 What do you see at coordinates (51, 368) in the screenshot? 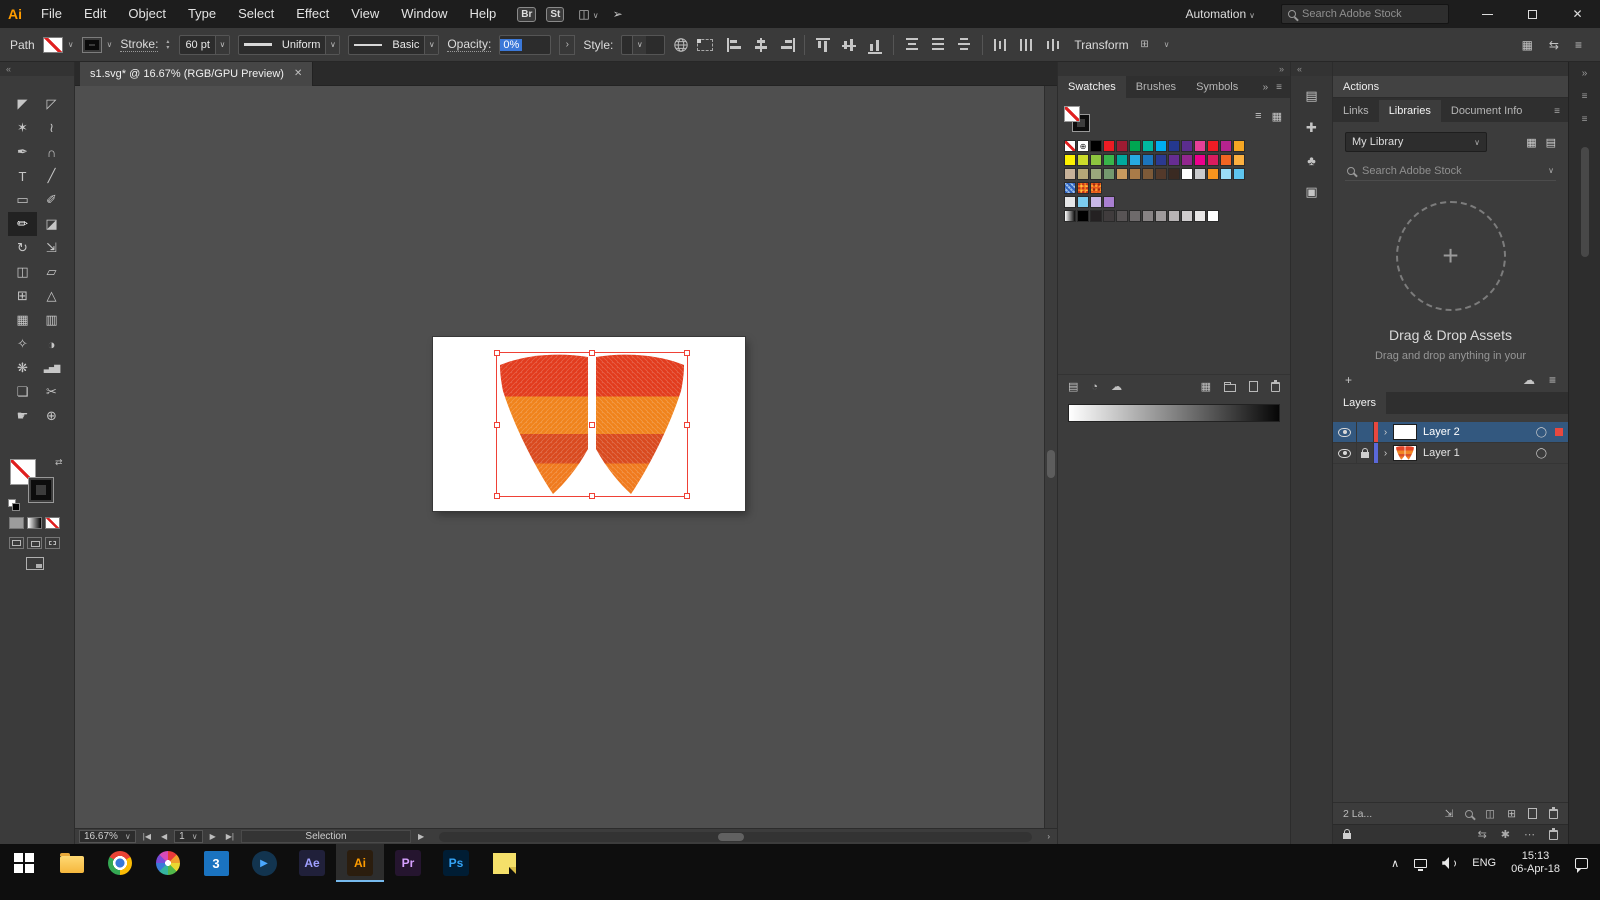
I see `column-graph-tool: ▃▅▇` at bounding box center [51, 368].